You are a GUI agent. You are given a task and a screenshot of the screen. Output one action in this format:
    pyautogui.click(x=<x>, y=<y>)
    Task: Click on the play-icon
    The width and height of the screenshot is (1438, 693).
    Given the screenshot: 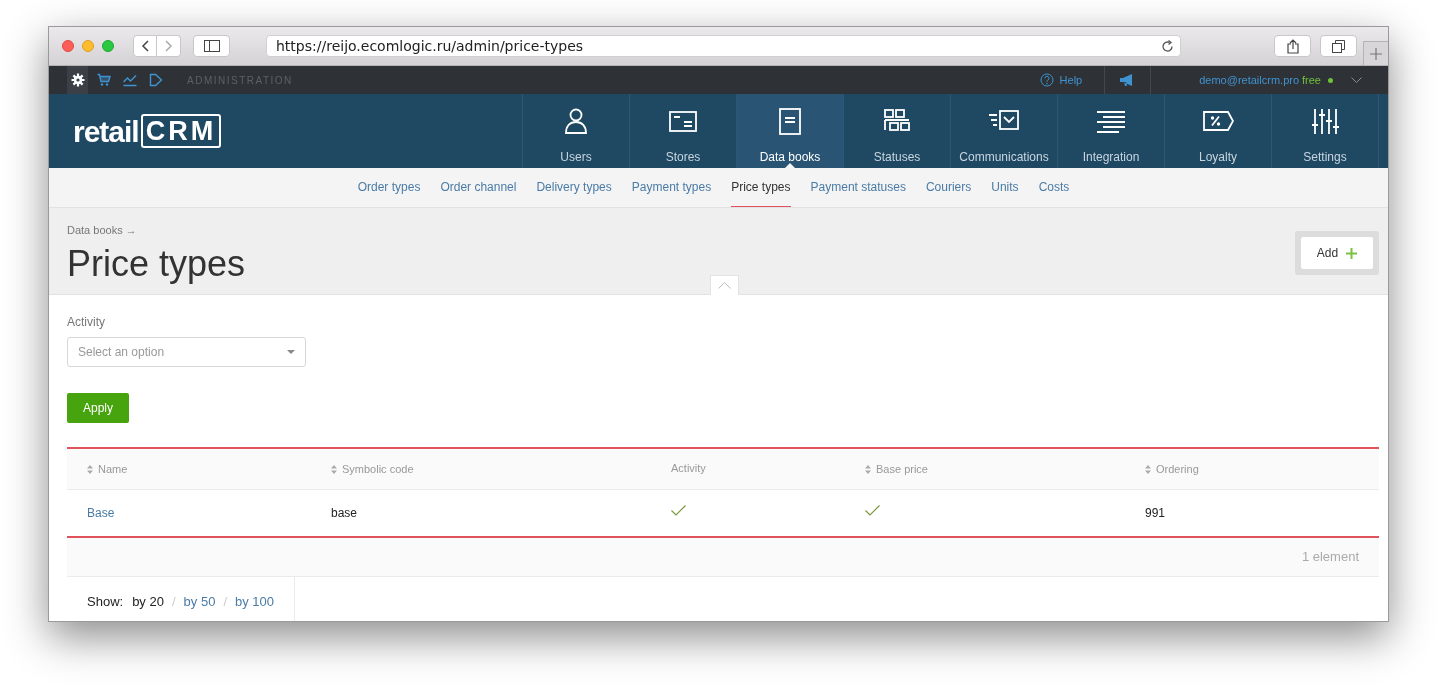 What is the action you would take?
    pyautogui.click(x=155, y=80)
    